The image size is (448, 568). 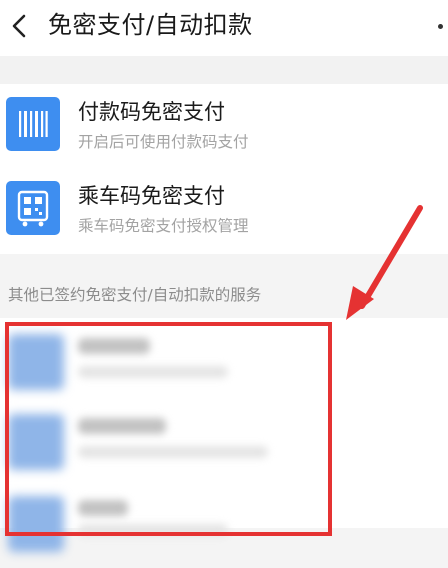 I want to click on item-subtitle: 开启后可使用付款码支付, so click(x=163, y=142).